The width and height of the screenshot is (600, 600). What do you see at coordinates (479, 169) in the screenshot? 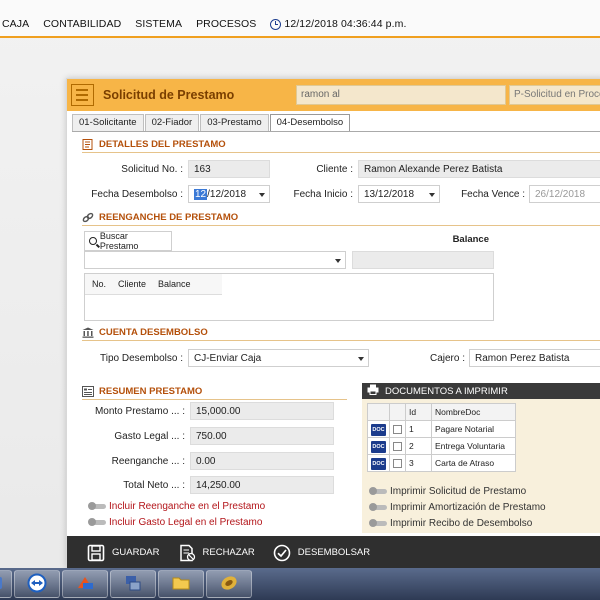
I see `cliente-field: Ramon Alexande Perez Batista` at bounding box center [479, 169].